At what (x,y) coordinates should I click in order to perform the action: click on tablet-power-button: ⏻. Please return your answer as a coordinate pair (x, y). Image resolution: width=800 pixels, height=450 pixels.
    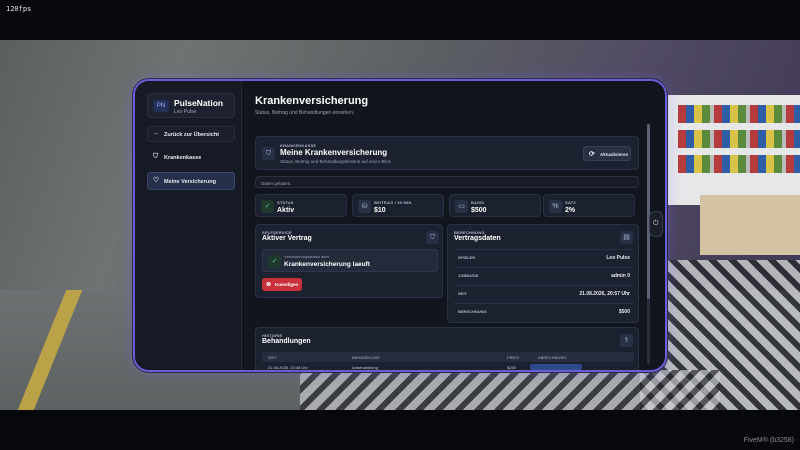
    Looking at the image, I should click on (656, 224).